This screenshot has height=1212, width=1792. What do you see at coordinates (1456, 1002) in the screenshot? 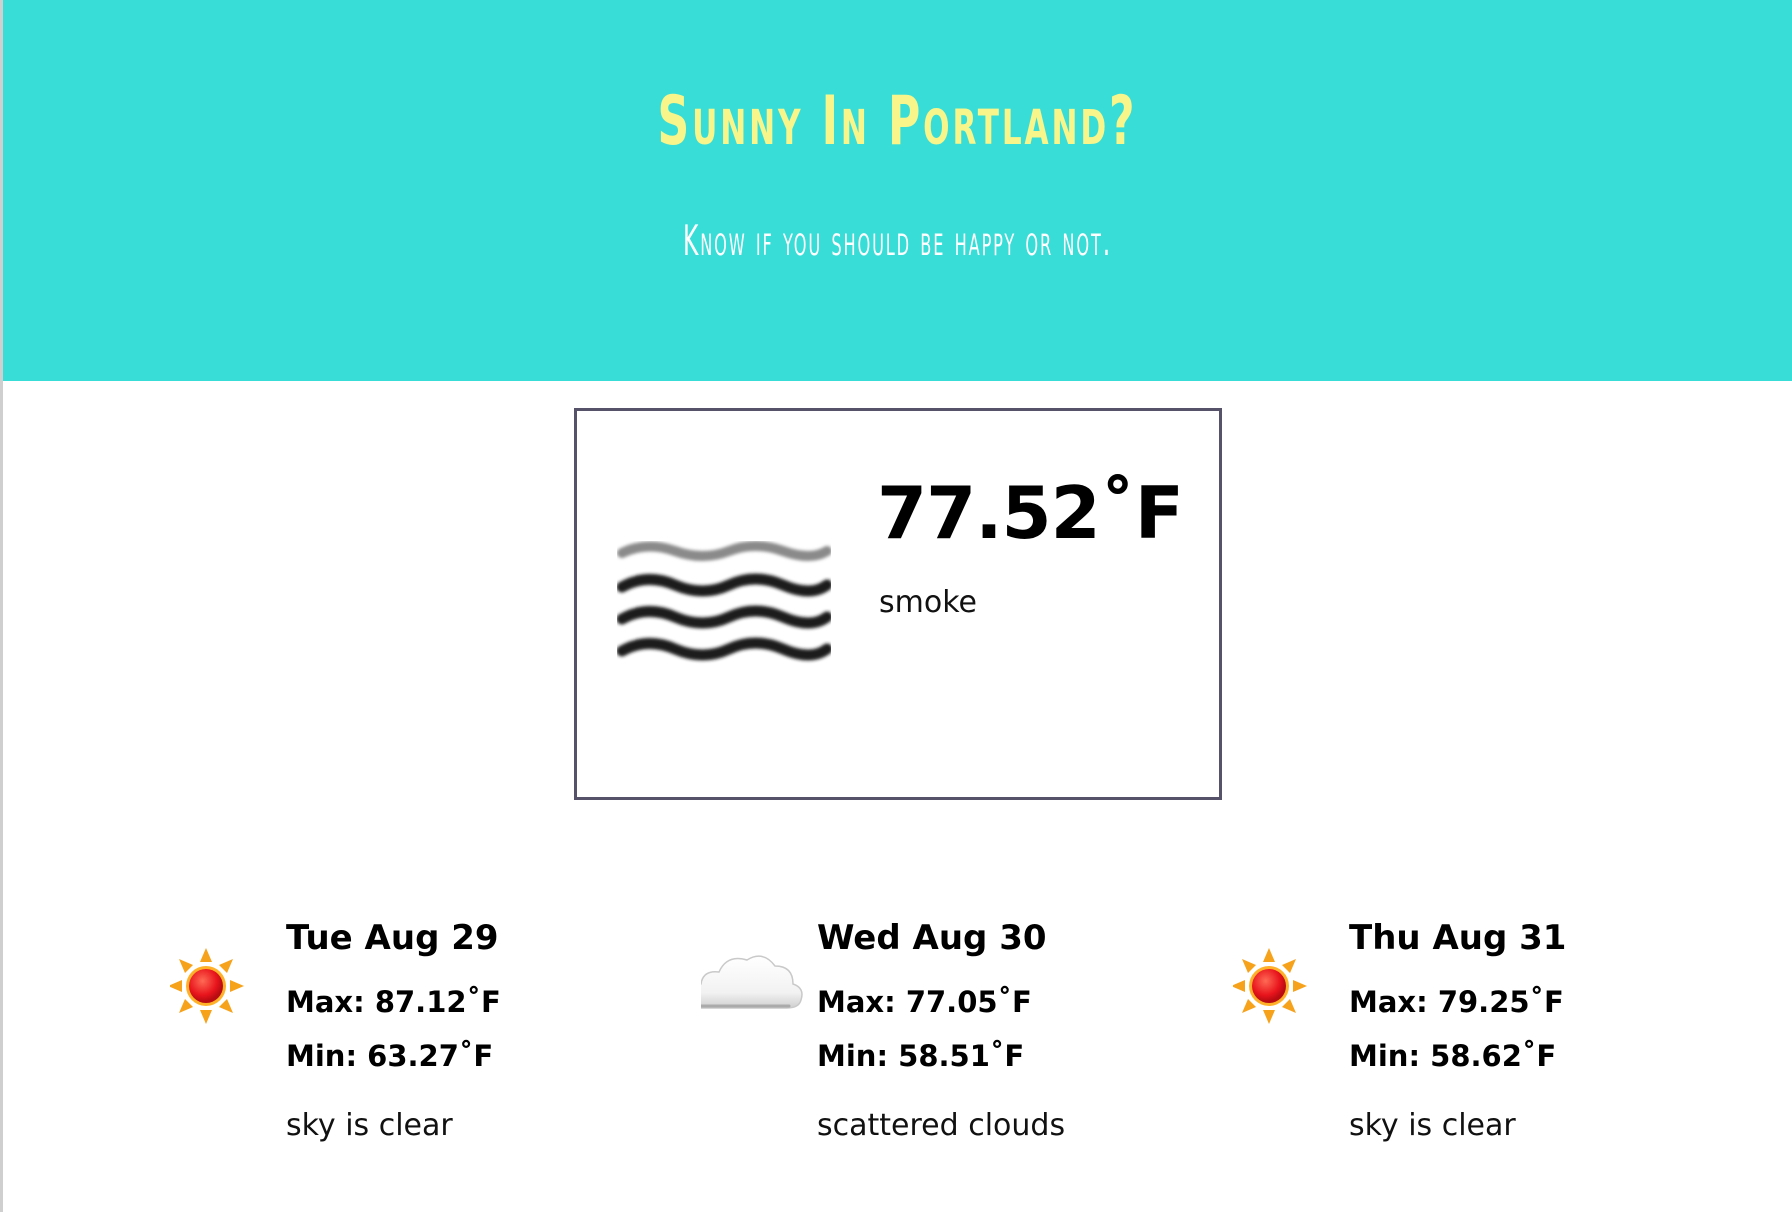
I see `forecast-max-temp: Max: 79.25˚F` at bounding box center [1456, 1002].